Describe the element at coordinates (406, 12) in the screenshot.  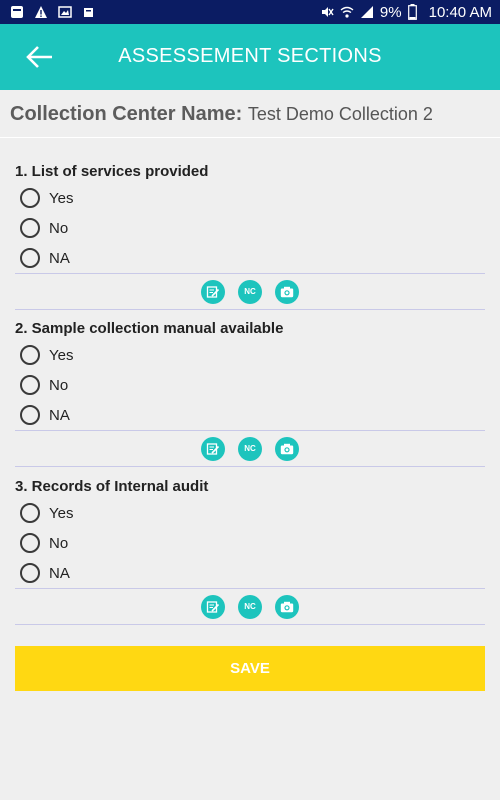
I see `status-system: 9% 10:40 AM` at that location.